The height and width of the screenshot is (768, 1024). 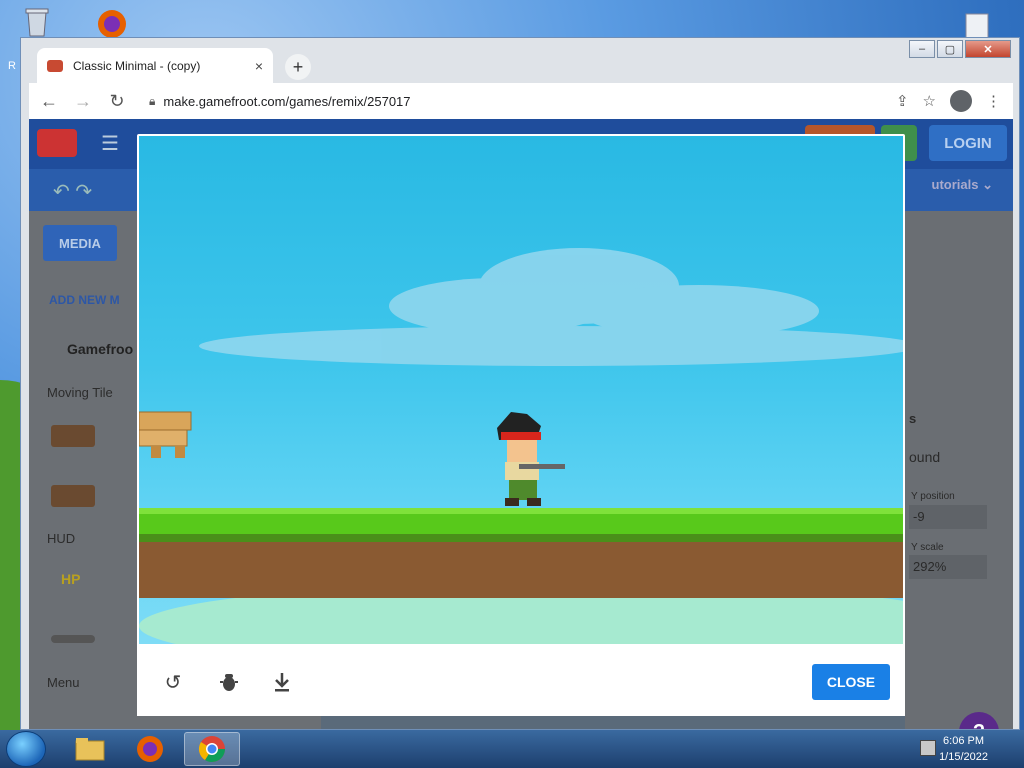 What do you see at coordinates (229, 682) in the screenshot?
I see `debug-bug-icon` at bounding box center [229, 682].